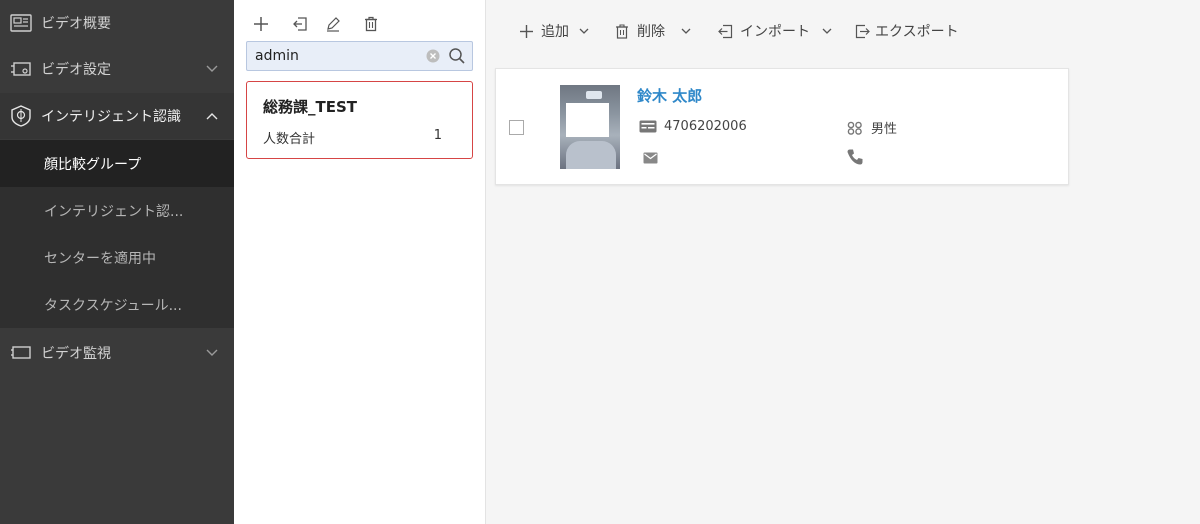 This screenshot has width=1200, height=524. I want to click on search-icon, so click(457, 56).